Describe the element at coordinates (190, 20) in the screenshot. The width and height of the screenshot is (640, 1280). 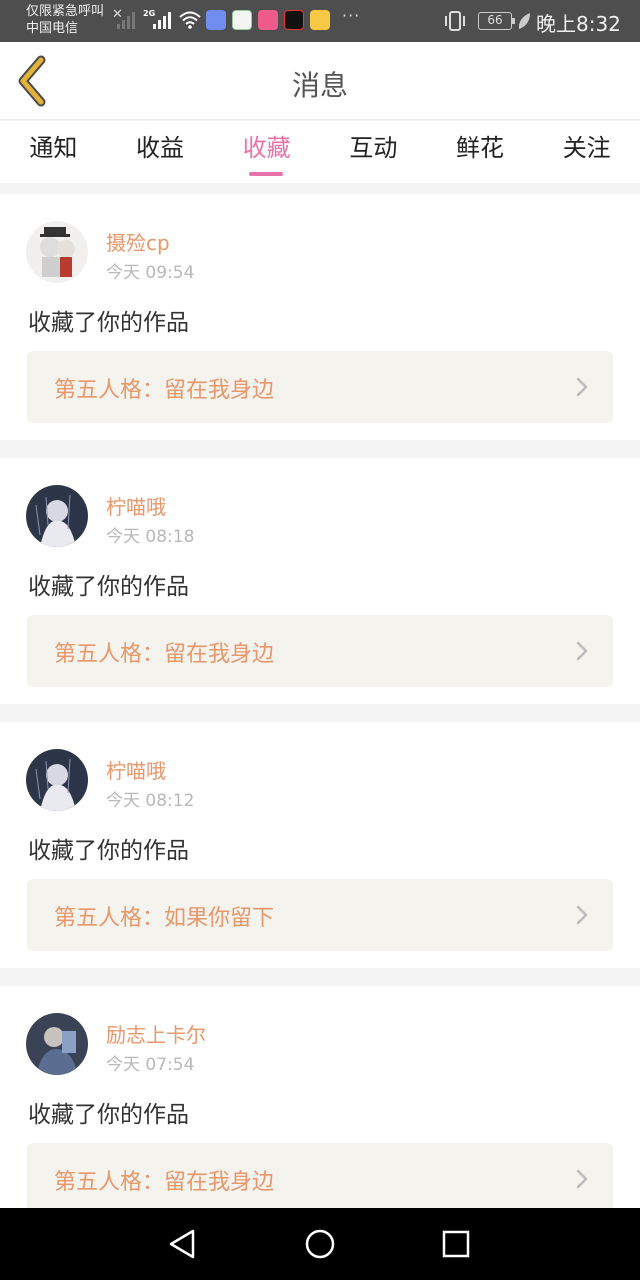
I see `wifi-icon` at that location.